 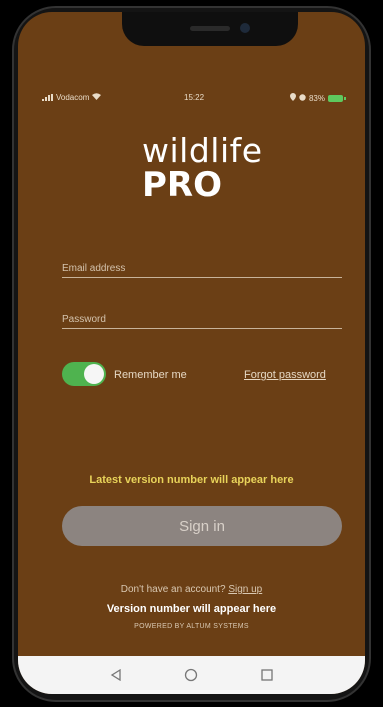 What do you see at coordinates (150, 375) in the screenshot?
I see `remember-me-label: Remember me` at bounding box center [150, 375].